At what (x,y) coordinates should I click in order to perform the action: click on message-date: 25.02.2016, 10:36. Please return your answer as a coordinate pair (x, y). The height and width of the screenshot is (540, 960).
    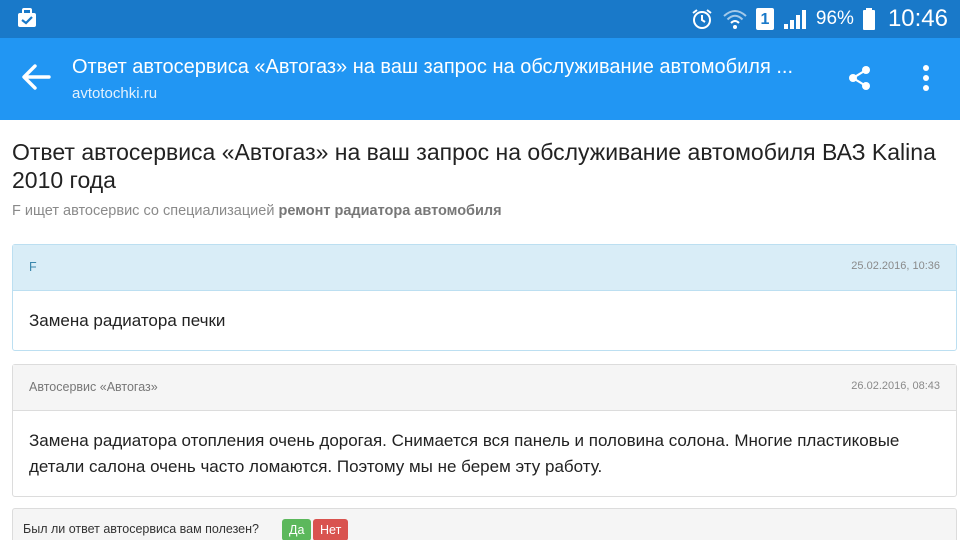
    Looking at the image, I should click on (895, 266).